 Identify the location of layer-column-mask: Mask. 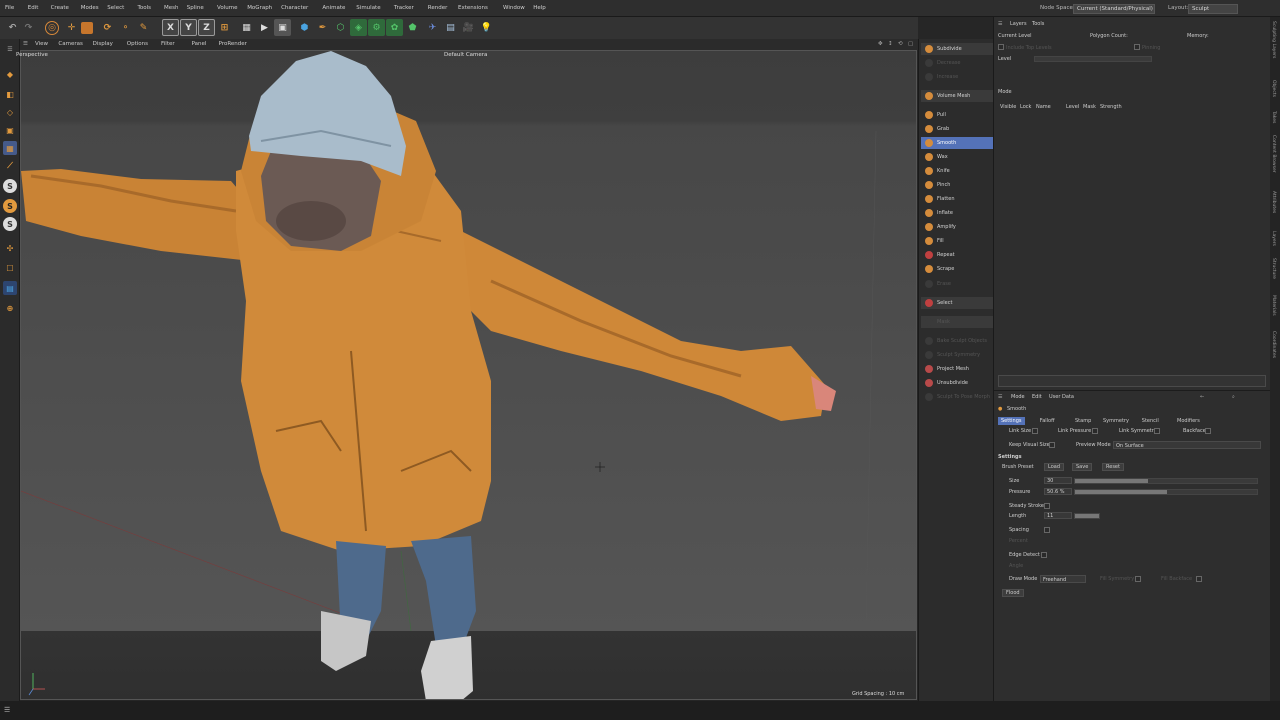
(1089, 107).